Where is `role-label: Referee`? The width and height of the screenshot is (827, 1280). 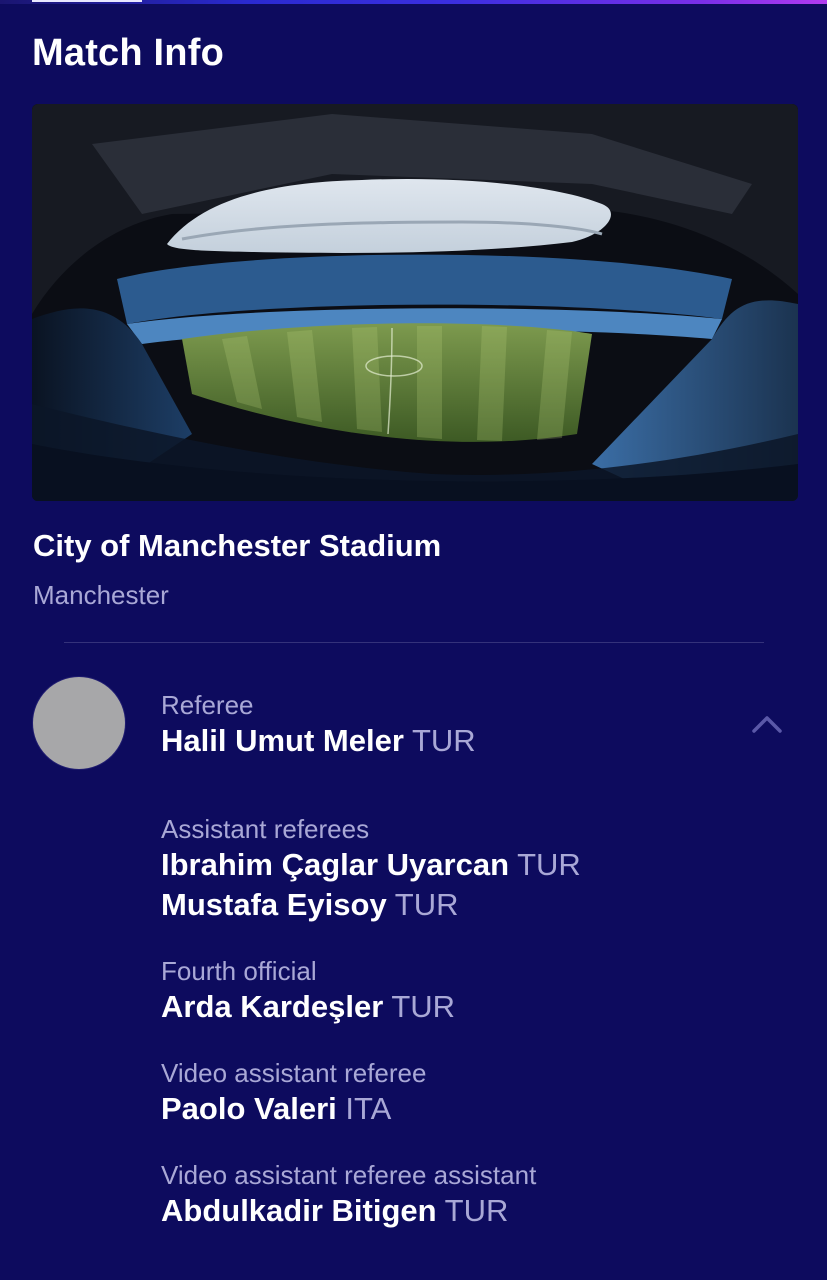 role-label: Referee is located at coordinates (207, 705).